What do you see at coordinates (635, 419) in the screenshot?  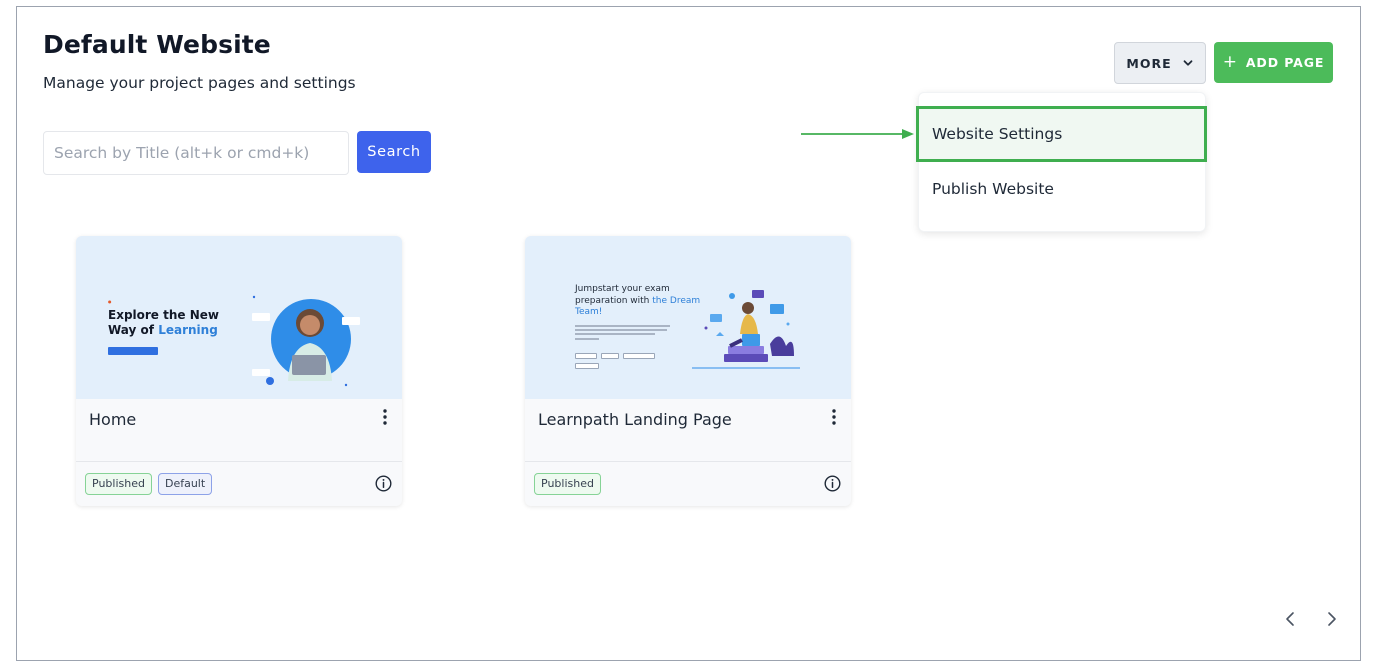 I see `page-card-title: Learnpath Landing Page` at bounding box center [635, 419].